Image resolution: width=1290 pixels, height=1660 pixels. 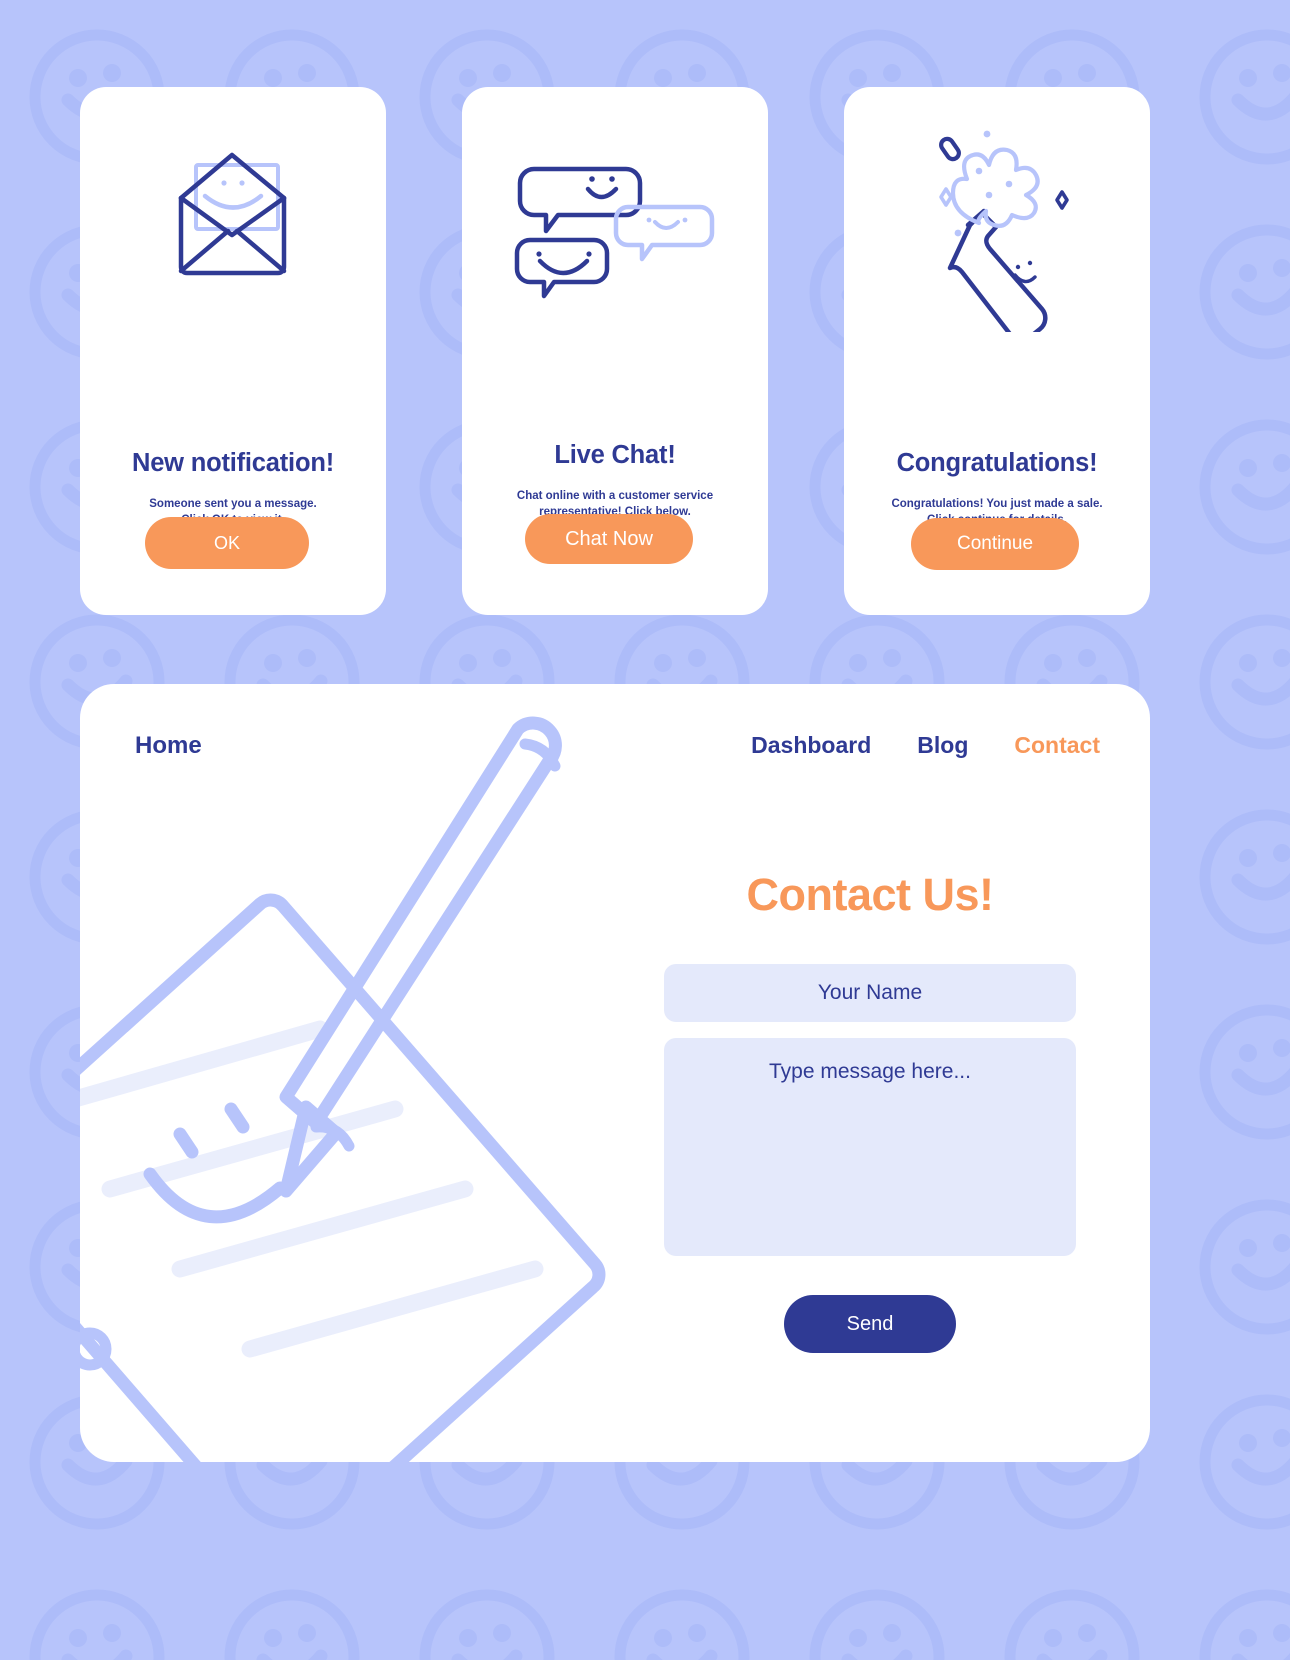 What do you see at coordinates (615, 744) in the screenshot?
I see `panel-navigation: Home Dashboard Blog Contact` at bounding box center [615, 744].